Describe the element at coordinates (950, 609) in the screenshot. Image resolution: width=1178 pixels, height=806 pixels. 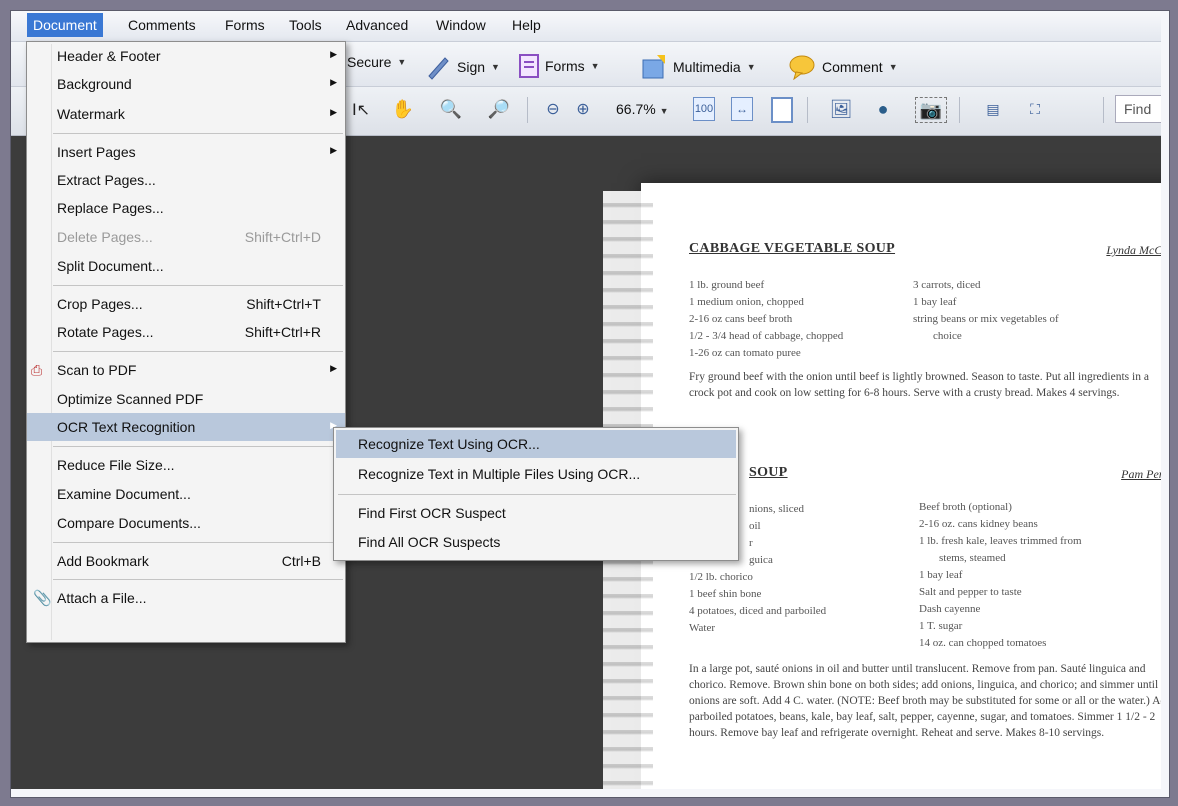
I see `ingredient: Dash cayenne` at that location.